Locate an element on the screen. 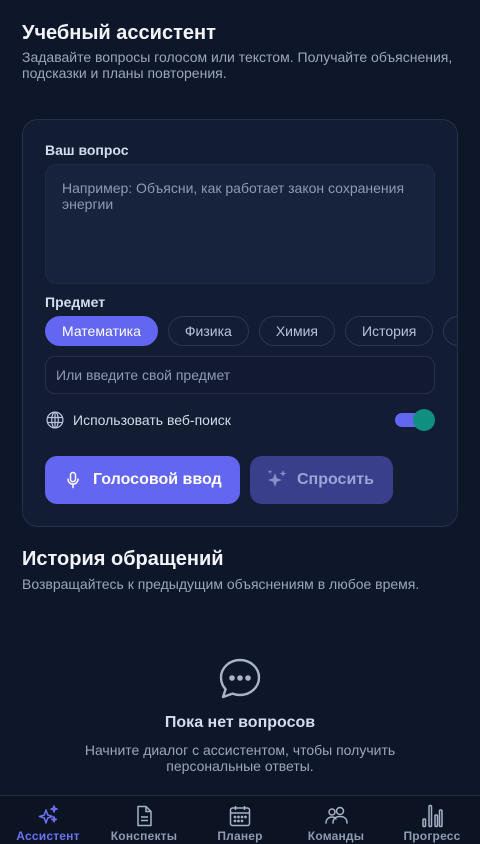 Image resolution: width=480 pixels, height=844 pixels. toggle-knob is located at coordinates (424, 420).